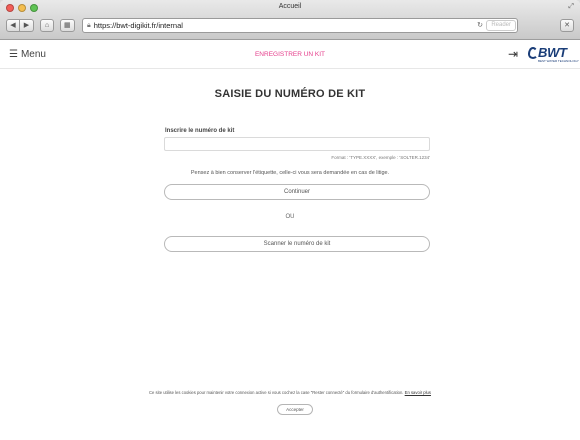 This screenshot has width=580, height=440. What do you see at coordinates (290, 94) in the screenshot?
I see `page-title: SAISIE DU NUMÉRO DE KIT` at bounding box center [290, 94].